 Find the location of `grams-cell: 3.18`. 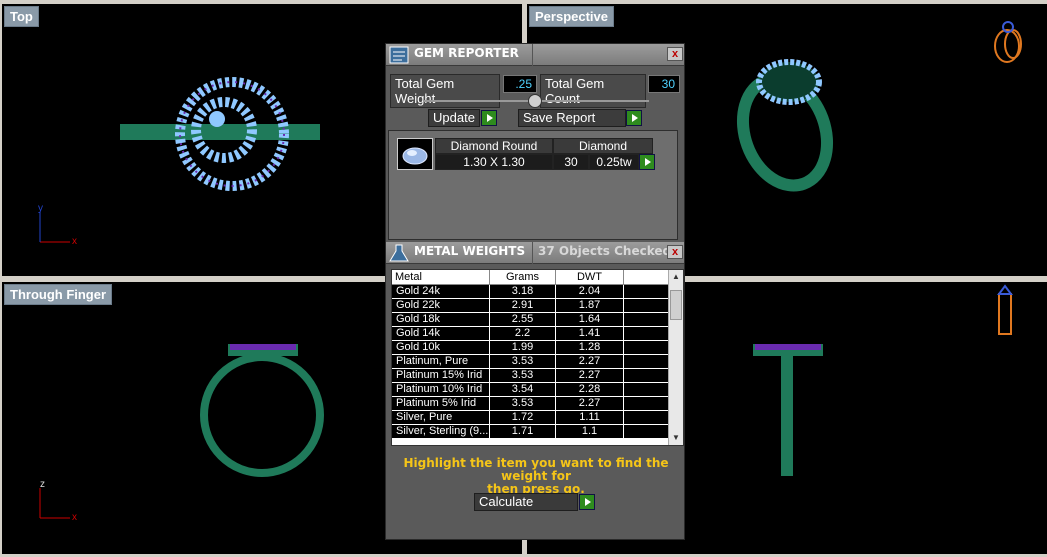

grams-cell: 3.18 is located at coordinates (523, 292).